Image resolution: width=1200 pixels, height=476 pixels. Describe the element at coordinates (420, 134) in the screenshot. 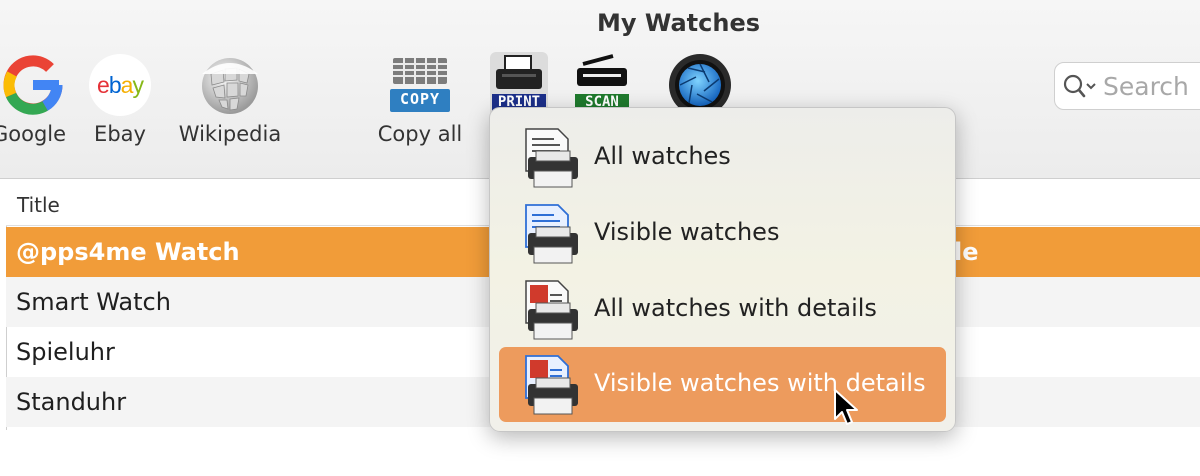

I see `toolbar-label: Copy all` at that location.